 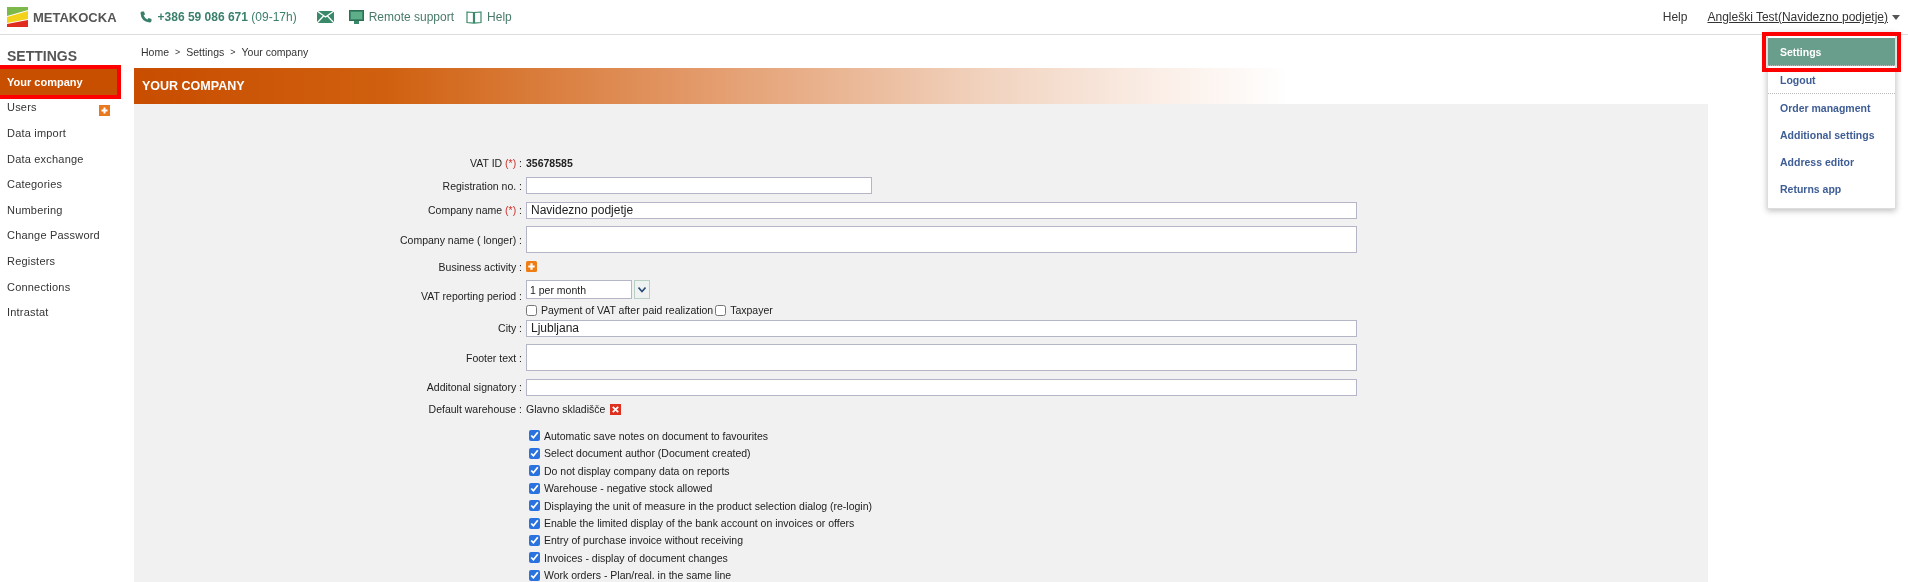 What do you see at coordinates (67, 286) in the screenshot?
I see `sidebar-item: Connections` at bounding box center [67, 286].